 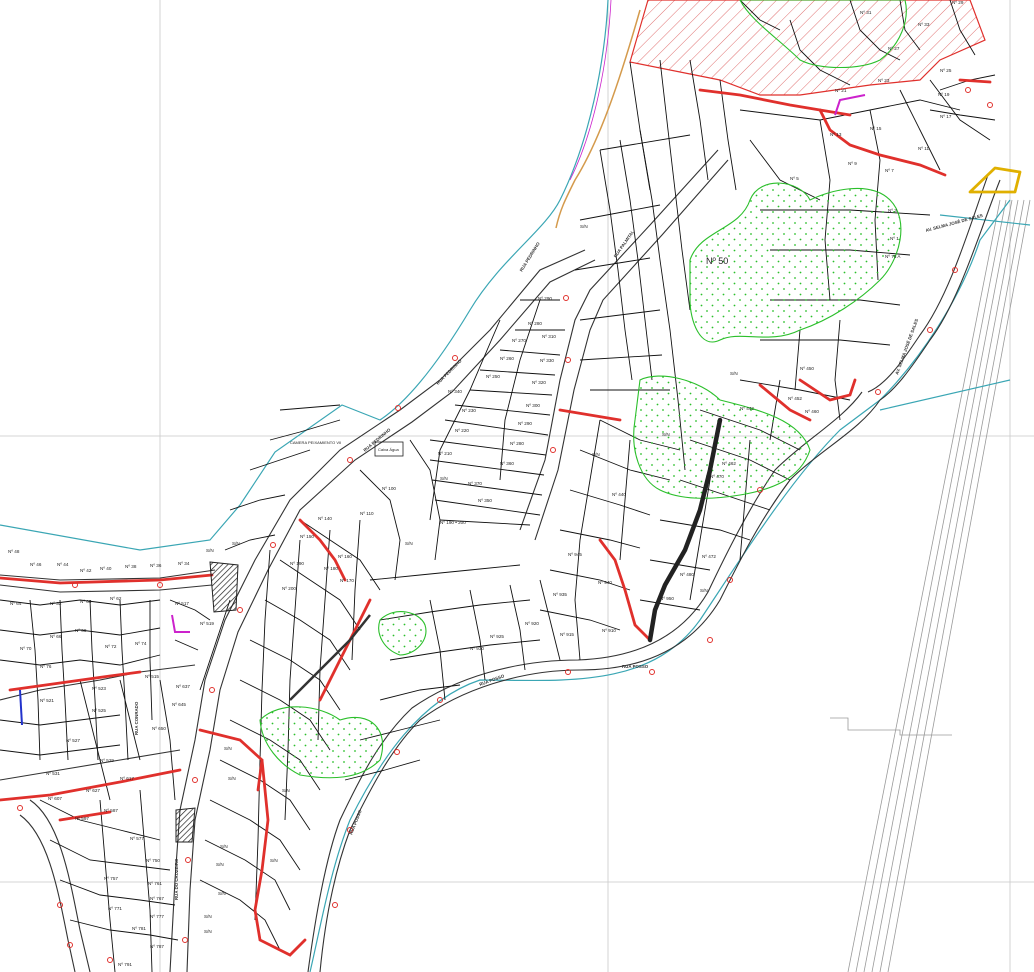 I want to click on lot-label: Nº 29, so click(x=958, y=2).